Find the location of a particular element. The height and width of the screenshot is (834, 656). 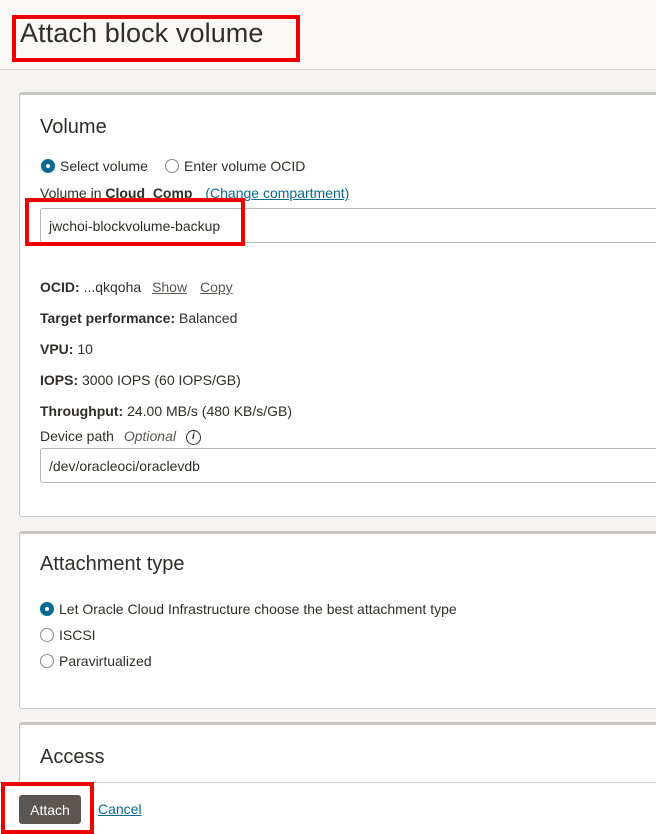

iops-row: IOPS: 3000 IOPS (60 IOPS/GB) is located at coordinates (140, 380).